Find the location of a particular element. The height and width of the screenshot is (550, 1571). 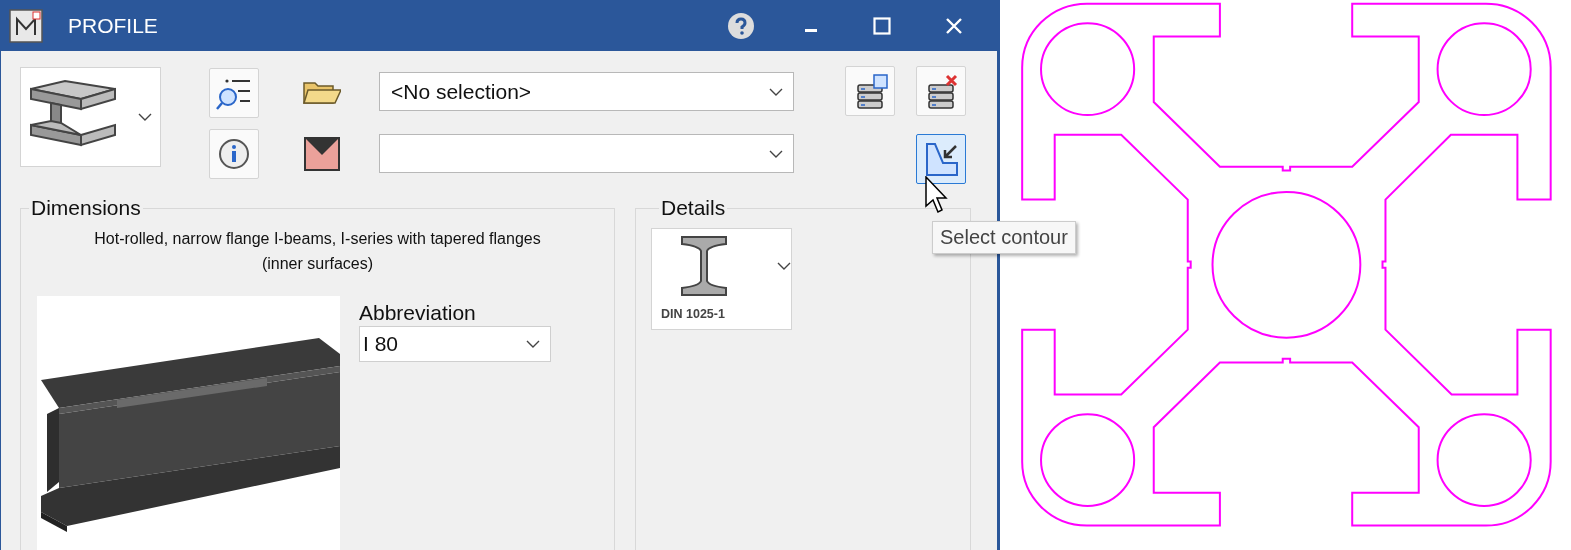

material-icon is located at coordinates (322, 153).